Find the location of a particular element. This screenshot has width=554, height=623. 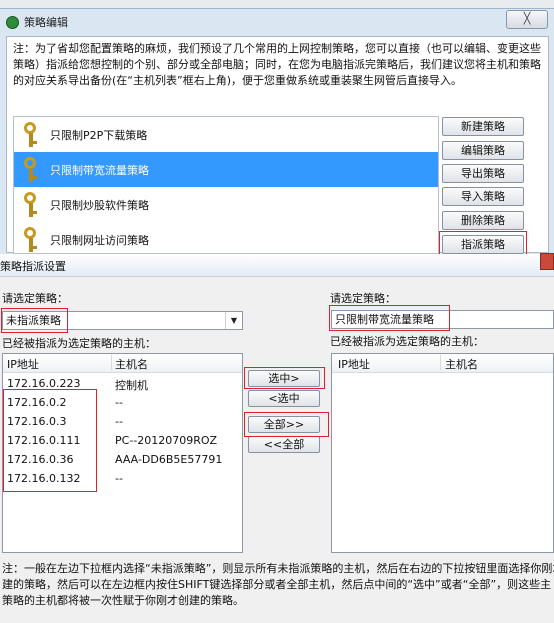

host-cell: 控制机 is located at coordinates (131, 385).